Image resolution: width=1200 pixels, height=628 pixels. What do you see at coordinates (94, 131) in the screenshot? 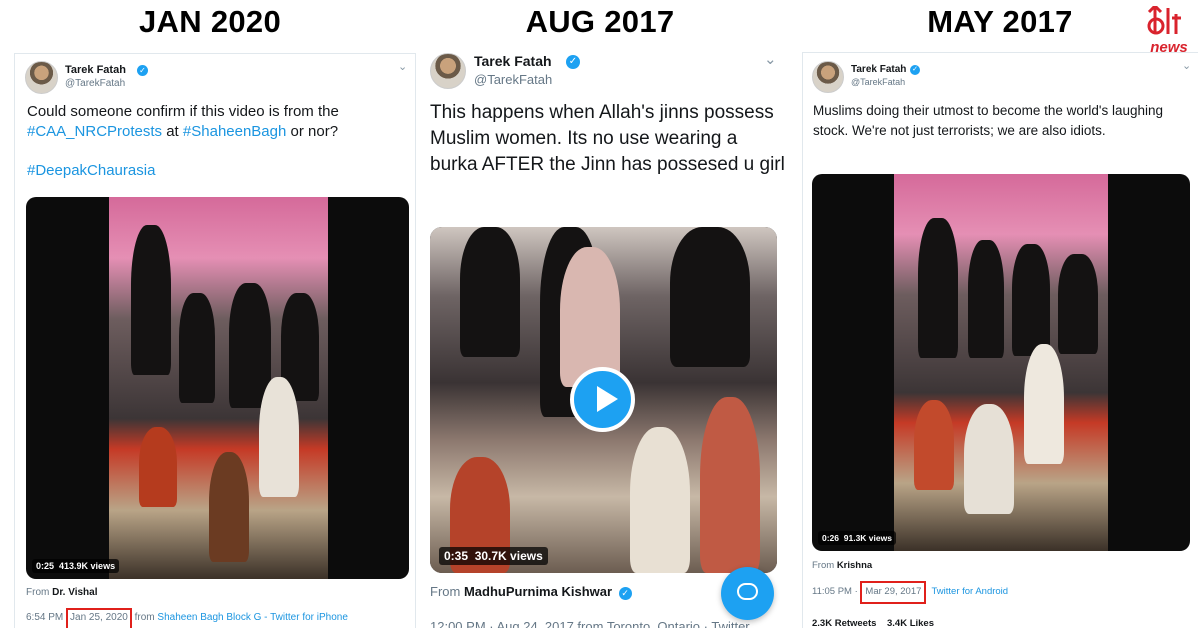
I see `hashtag-caa-nrc-protests: #CAA_NRCProtests` at bounding box center [94, 131].